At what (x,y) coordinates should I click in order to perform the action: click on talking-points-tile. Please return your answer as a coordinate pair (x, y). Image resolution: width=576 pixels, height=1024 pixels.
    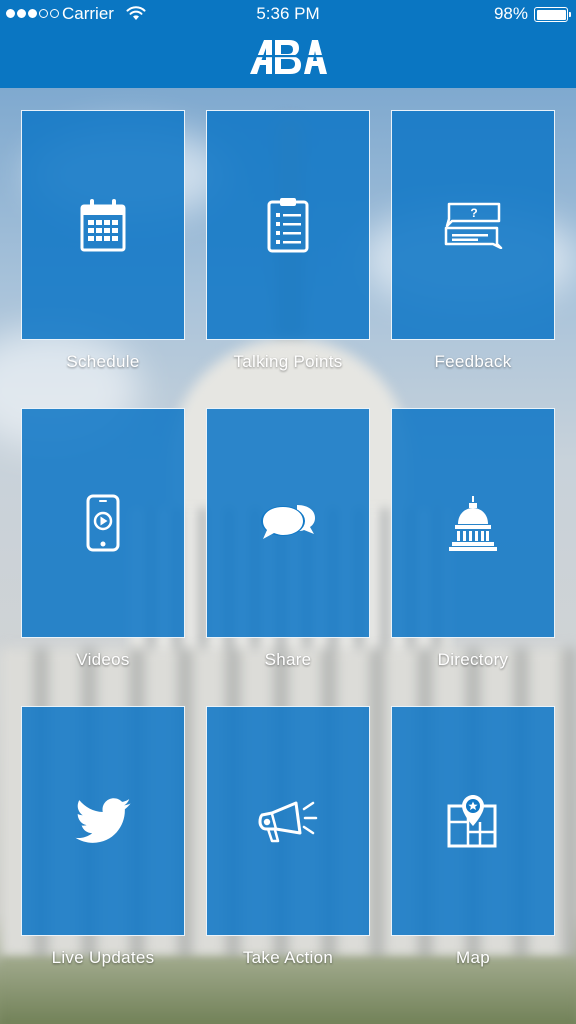
    Looking at the image, I should click on (288, 225).